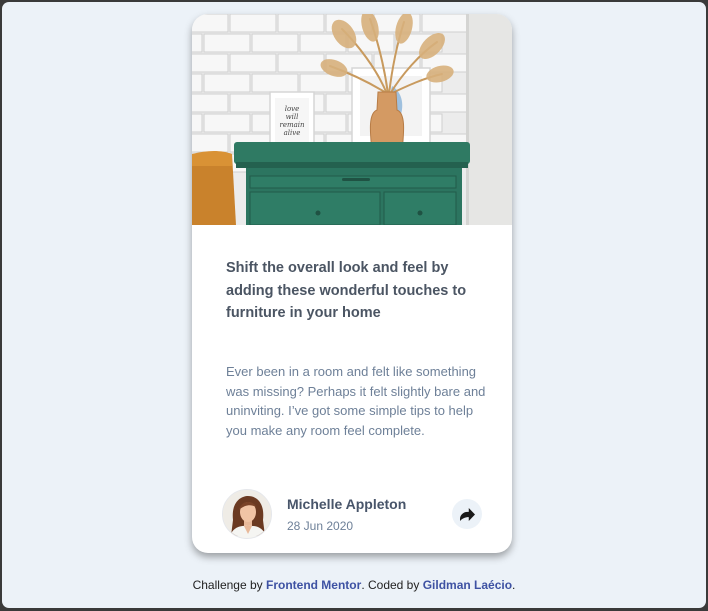 The image size is (708, 611). I want to click on share-arrow-icon, so click(467, 514).